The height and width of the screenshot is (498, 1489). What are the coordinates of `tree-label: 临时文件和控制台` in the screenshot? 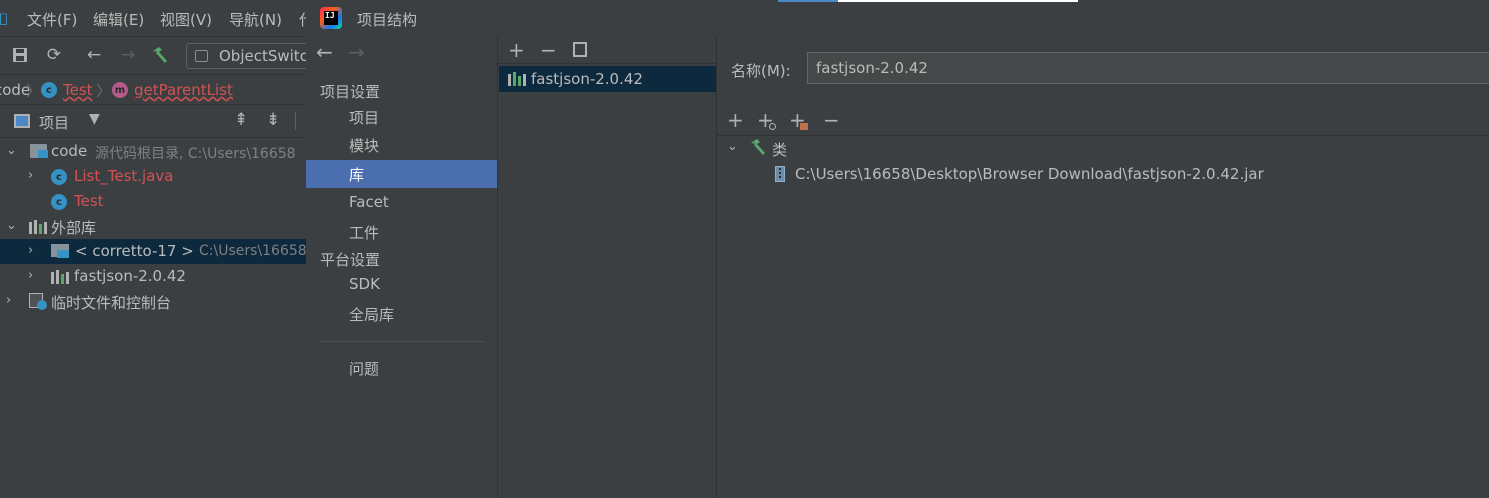 It's located at (111, 303).